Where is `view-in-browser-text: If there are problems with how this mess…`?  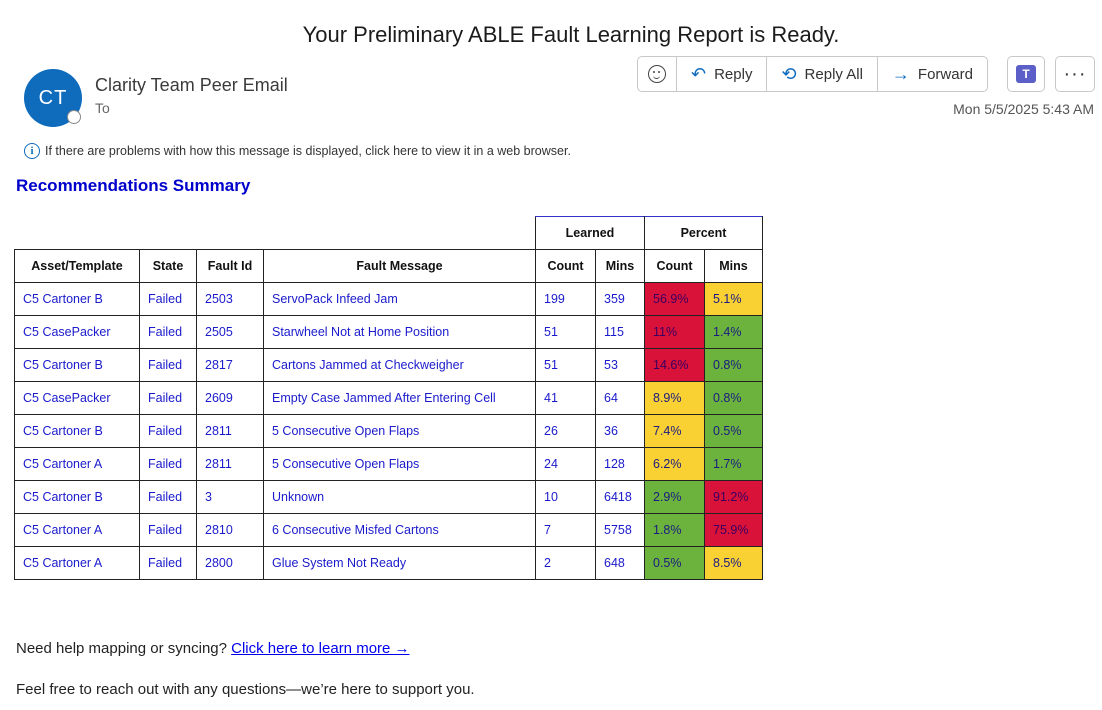
view-in-browser-text: If there are problems with how this mess… is located at coordinates (308, 151).